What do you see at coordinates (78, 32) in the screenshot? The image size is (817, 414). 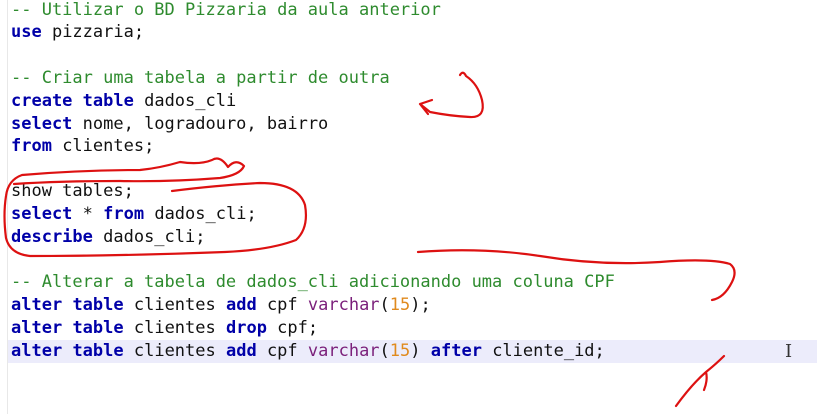 I see `code-line-2: use pizzaria;` at bounding box center [78, 32].